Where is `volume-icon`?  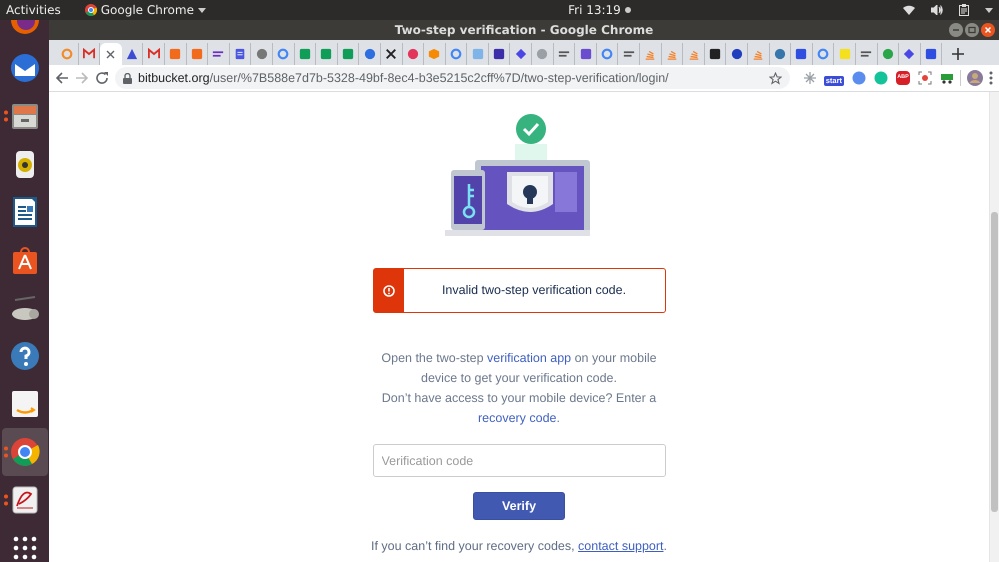
volume-icon is located at coordinates (937, 10).